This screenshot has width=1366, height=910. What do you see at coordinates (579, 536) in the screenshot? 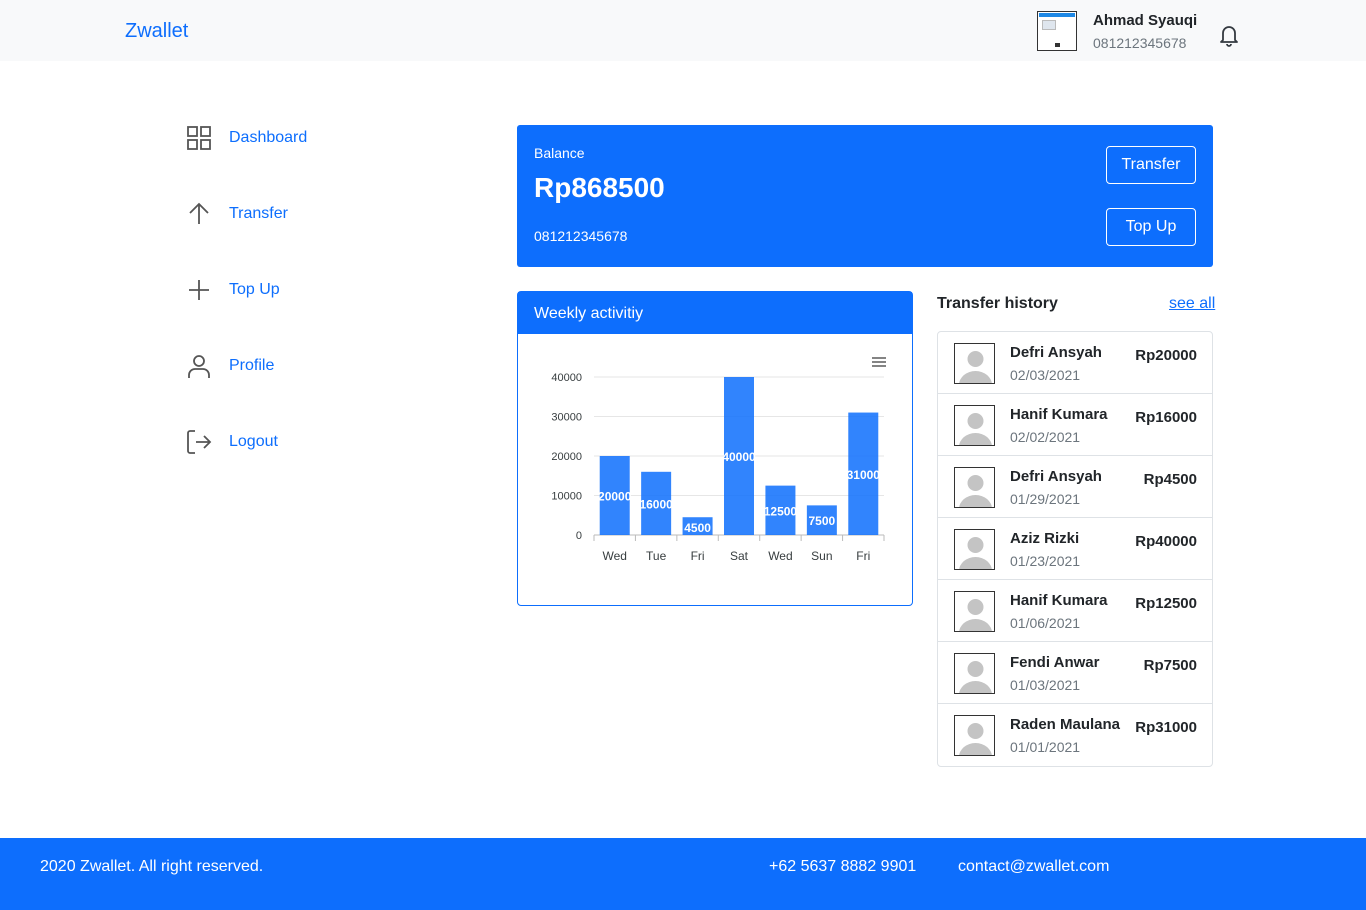
I see `y-tick-label: 0` at bounding box center [579, 536].